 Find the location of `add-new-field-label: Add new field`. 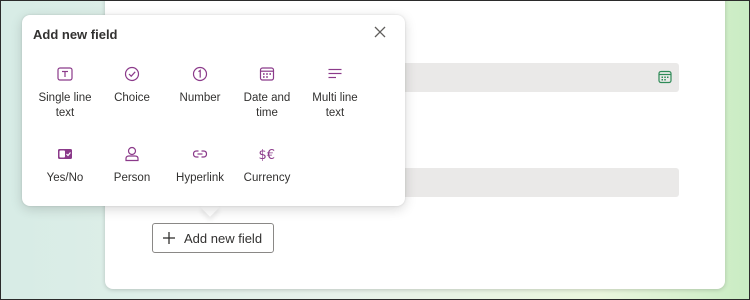

add-new-field-label: Add new field is located at coordinates (223, 238).